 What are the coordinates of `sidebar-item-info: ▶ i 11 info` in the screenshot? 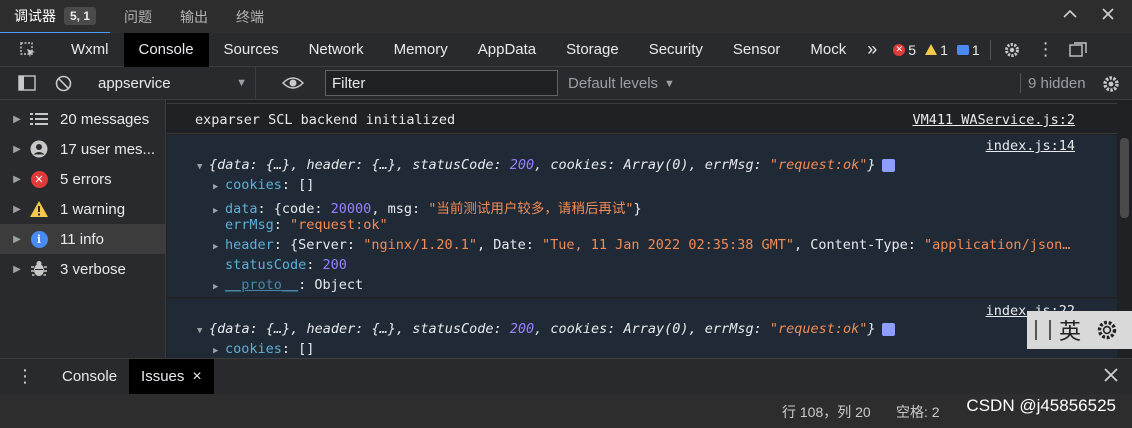 It's located at (82, 239).